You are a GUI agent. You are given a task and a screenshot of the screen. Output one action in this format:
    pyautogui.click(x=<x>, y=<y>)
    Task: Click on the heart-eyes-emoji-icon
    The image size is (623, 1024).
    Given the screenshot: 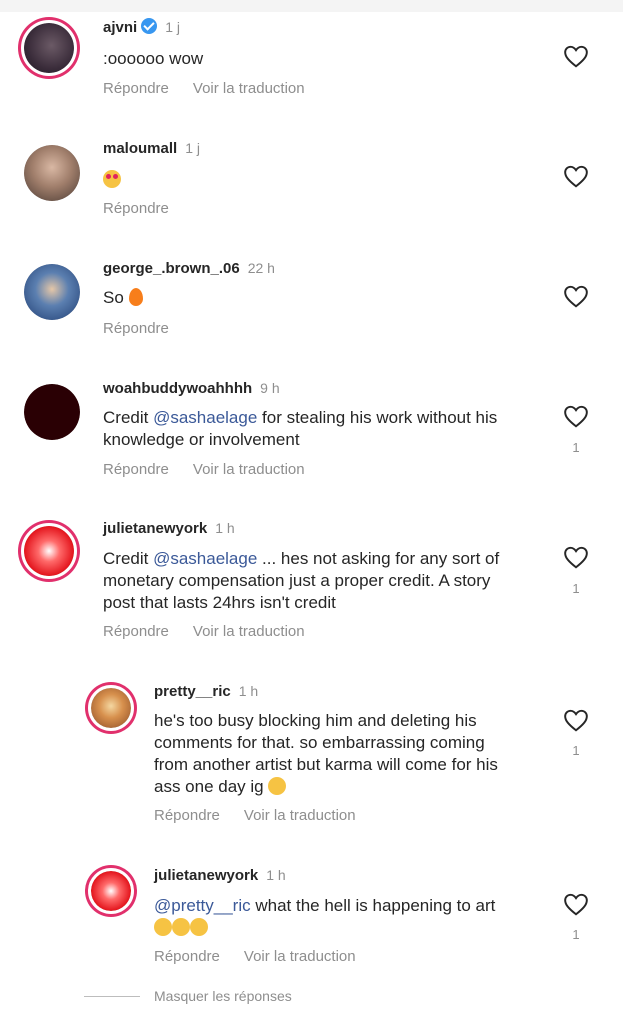 What is the action you would take?
    pyautogui.click(x=112, y=179)
    